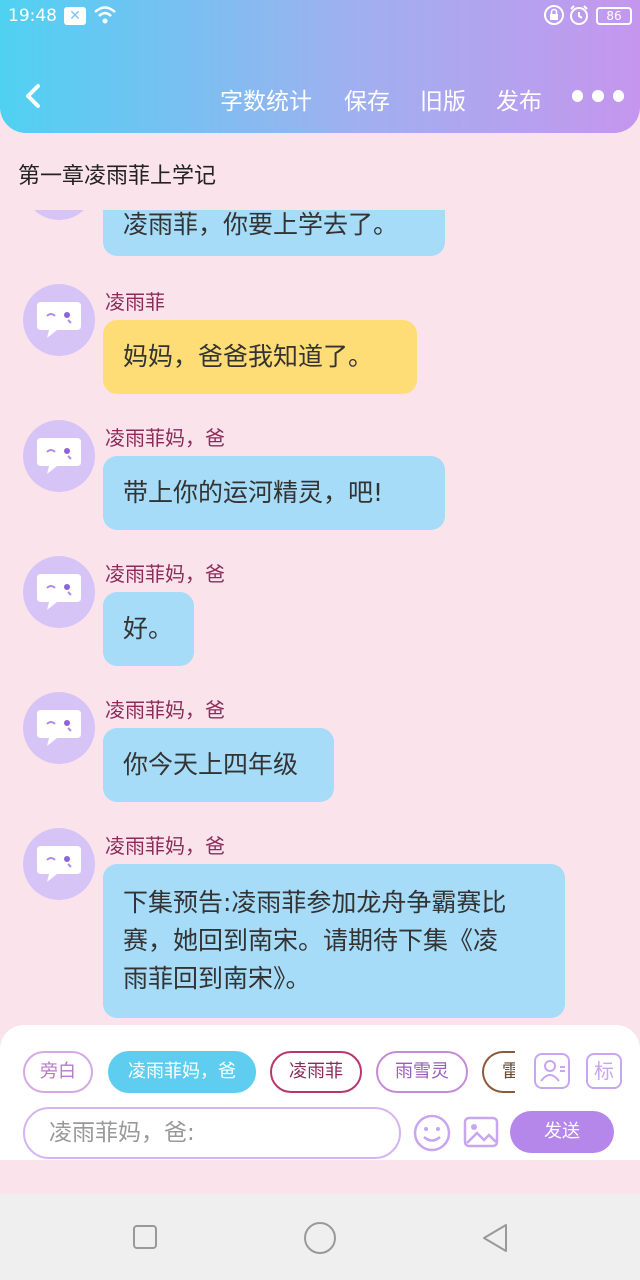 Image resolution: width=640 pixels, height=1280 pixels. Describe the element at coordinates (266, 99) in the screenshot. I see `word-count-button: 字数统计` at that location.